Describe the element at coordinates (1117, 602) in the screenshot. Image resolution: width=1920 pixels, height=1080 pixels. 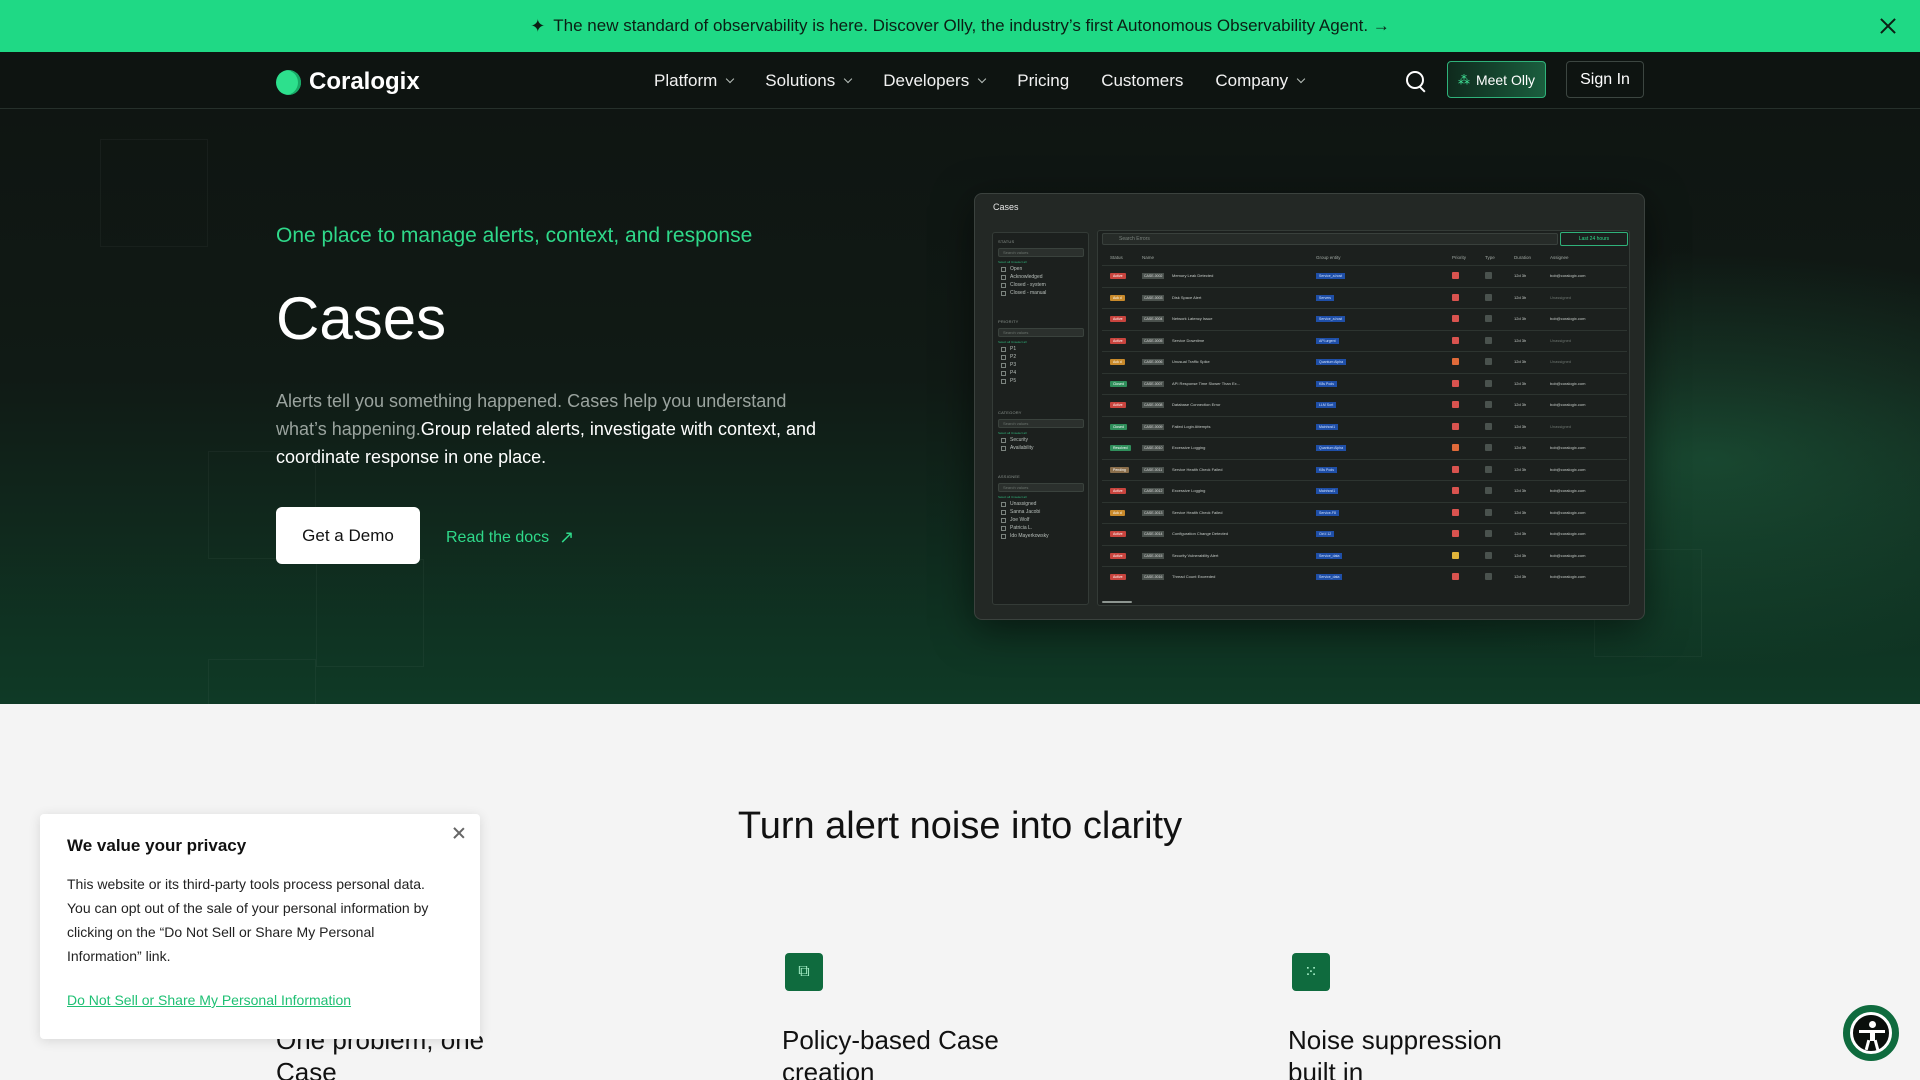
I see `scrollbar` at that location.